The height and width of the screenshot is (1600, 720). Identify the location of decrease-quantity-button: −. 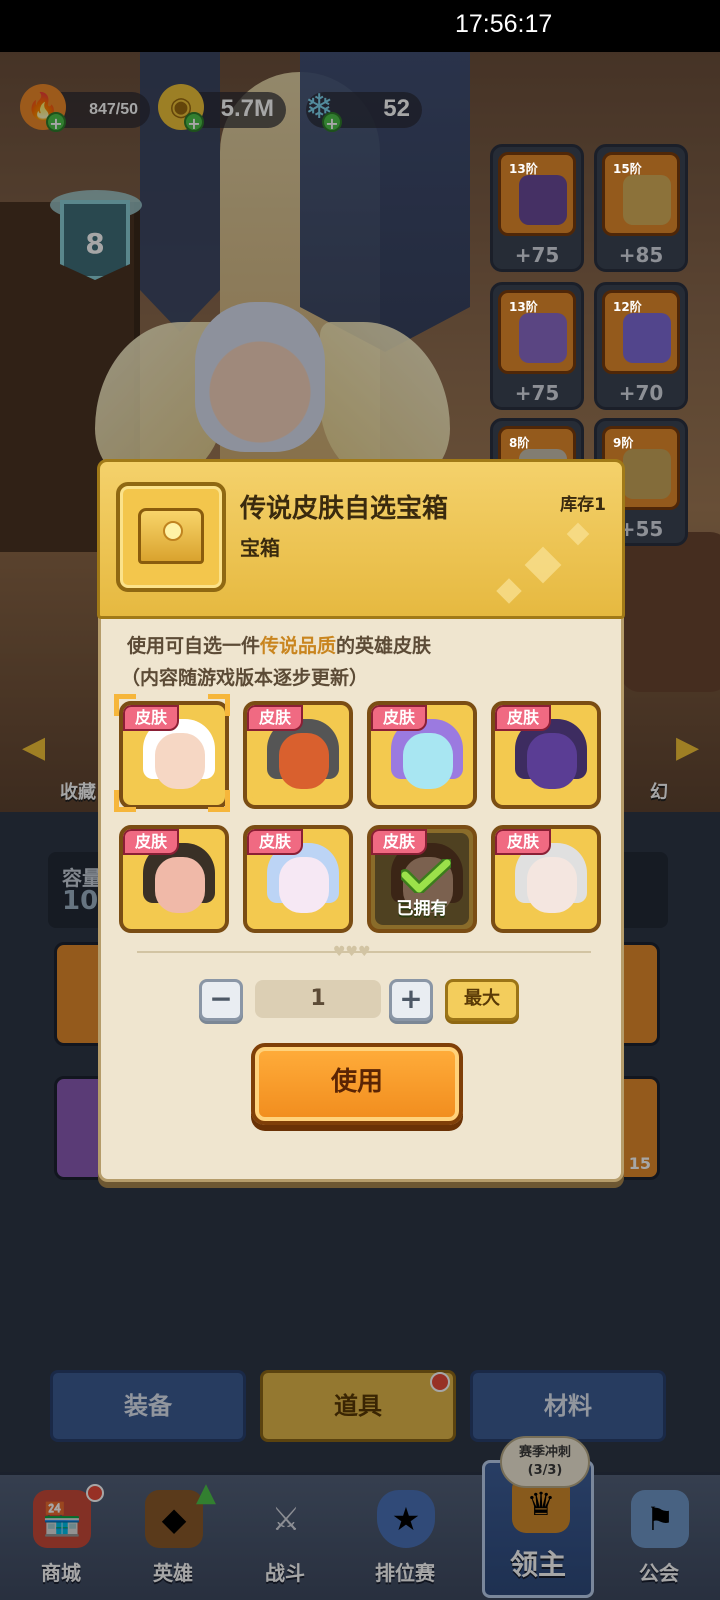
(221, 1000).